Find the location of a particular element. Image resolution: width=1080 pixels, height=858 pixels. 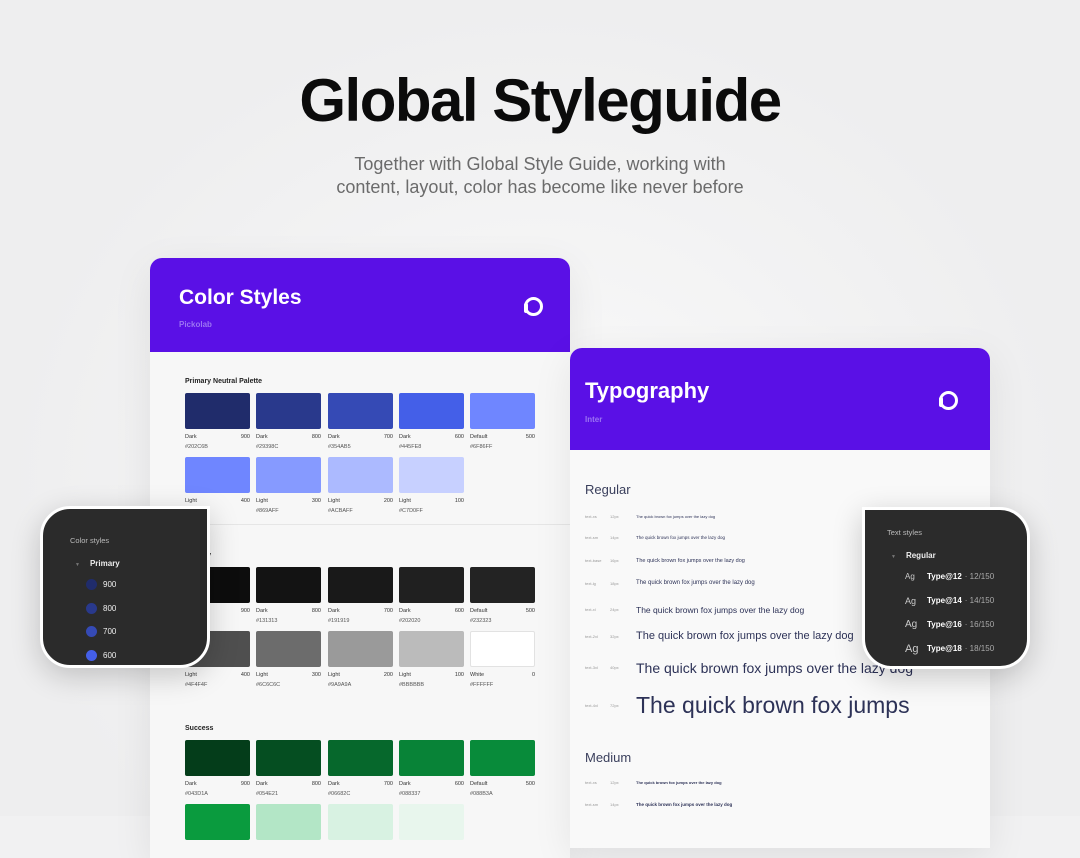

pickolab-logo-icon is located at coordinates (948, 400).